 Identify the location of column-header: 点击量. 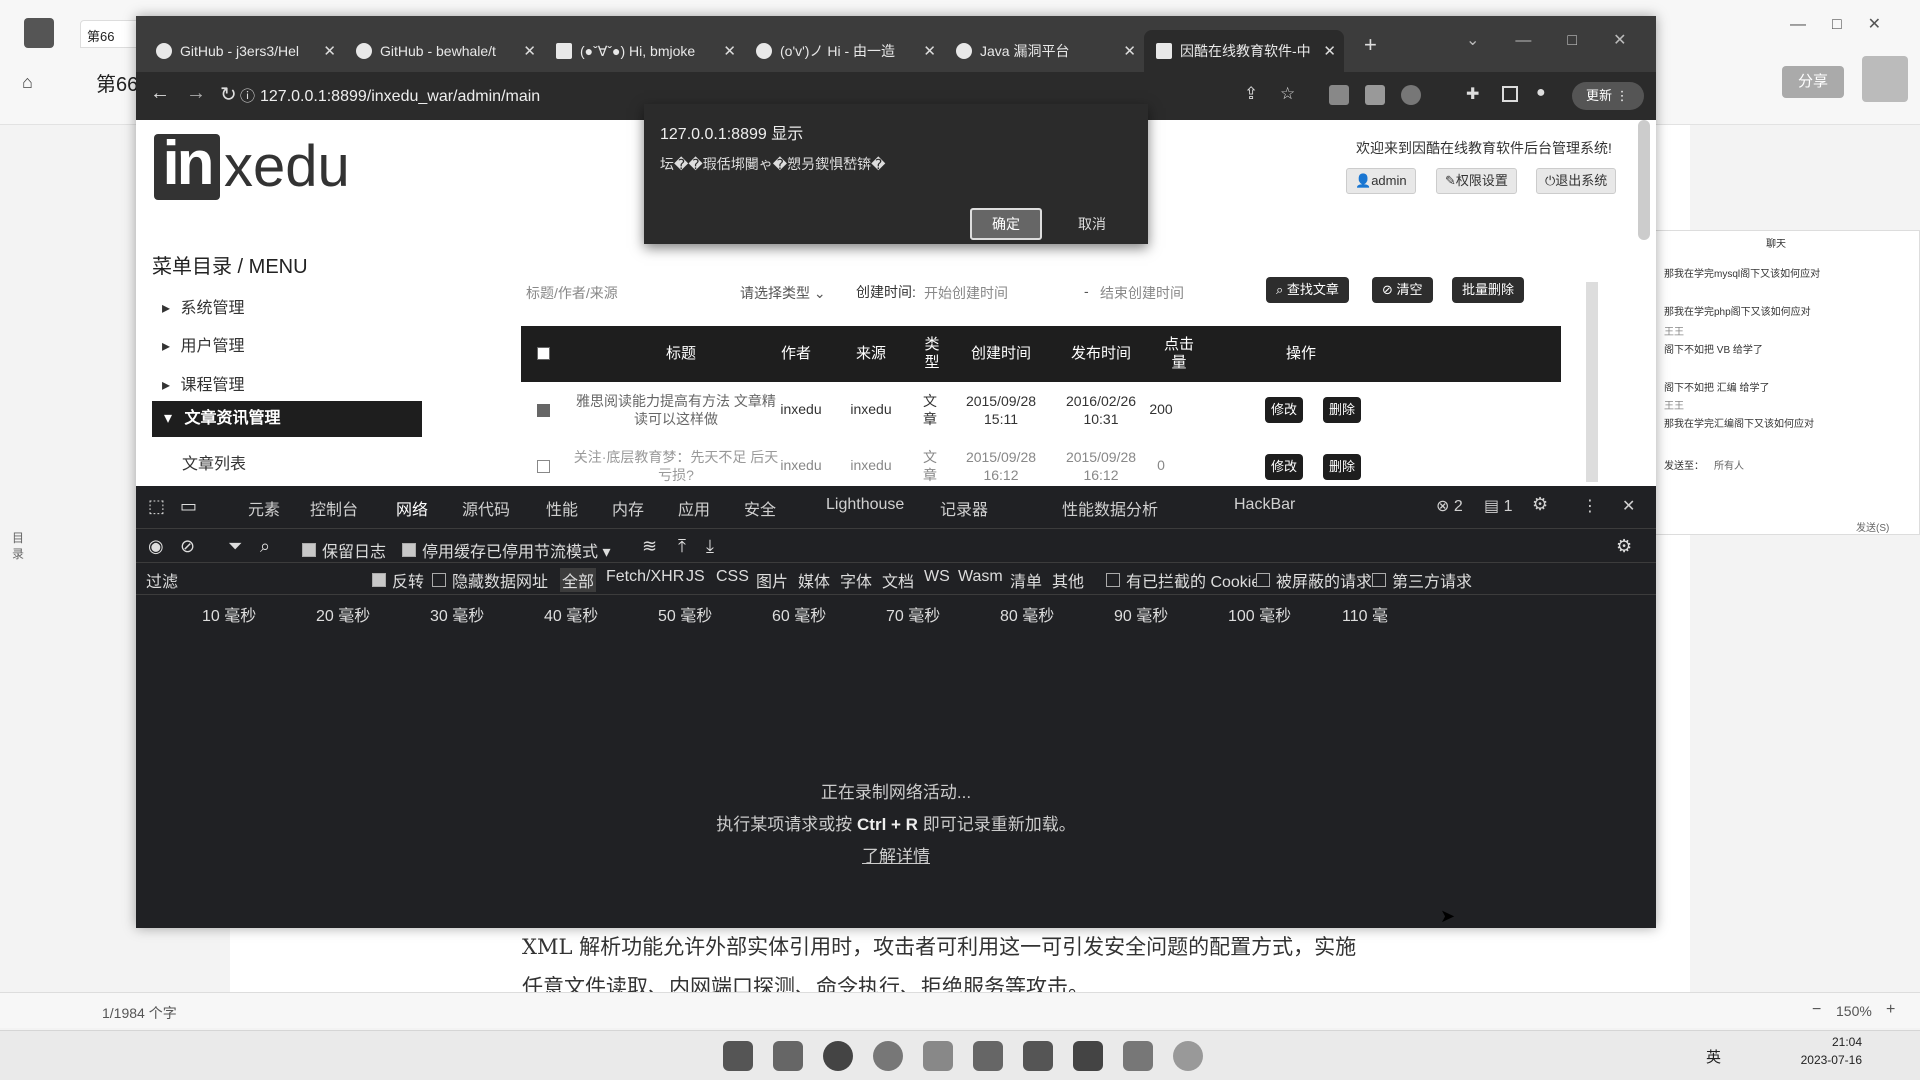
(1179, 354).